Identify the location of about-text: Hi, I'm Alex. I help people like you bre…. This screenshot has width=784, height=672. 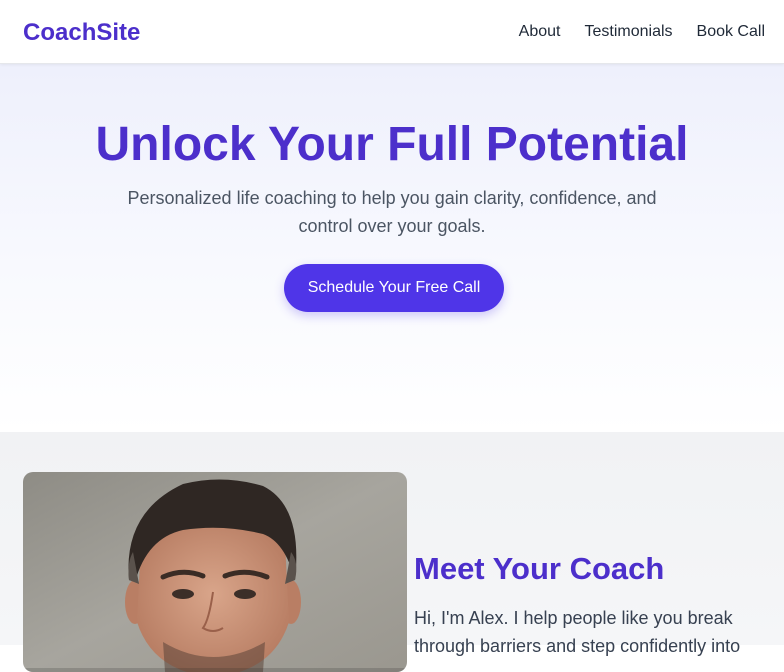
(577, 632).